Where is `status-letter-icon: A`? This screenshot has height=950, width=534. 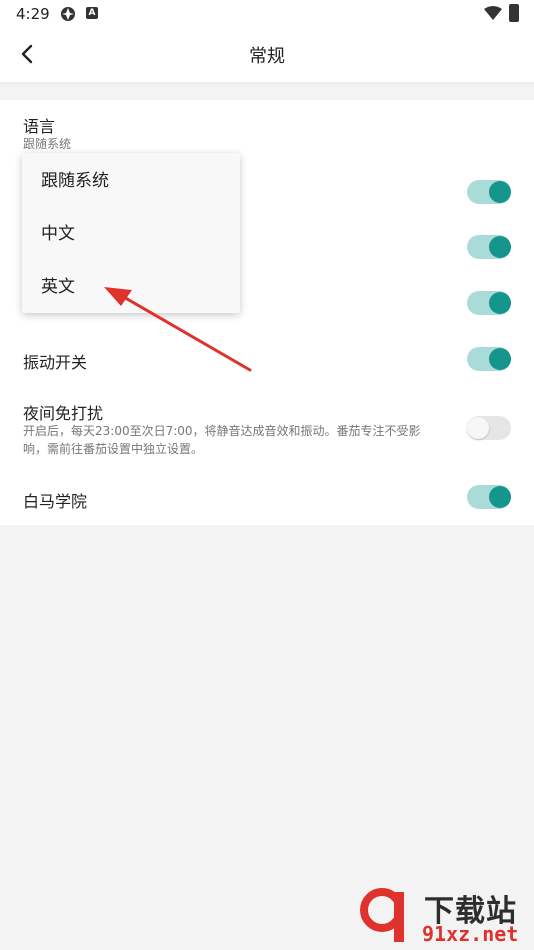 status-letter-icon: A is located at coordinates (92, 13).